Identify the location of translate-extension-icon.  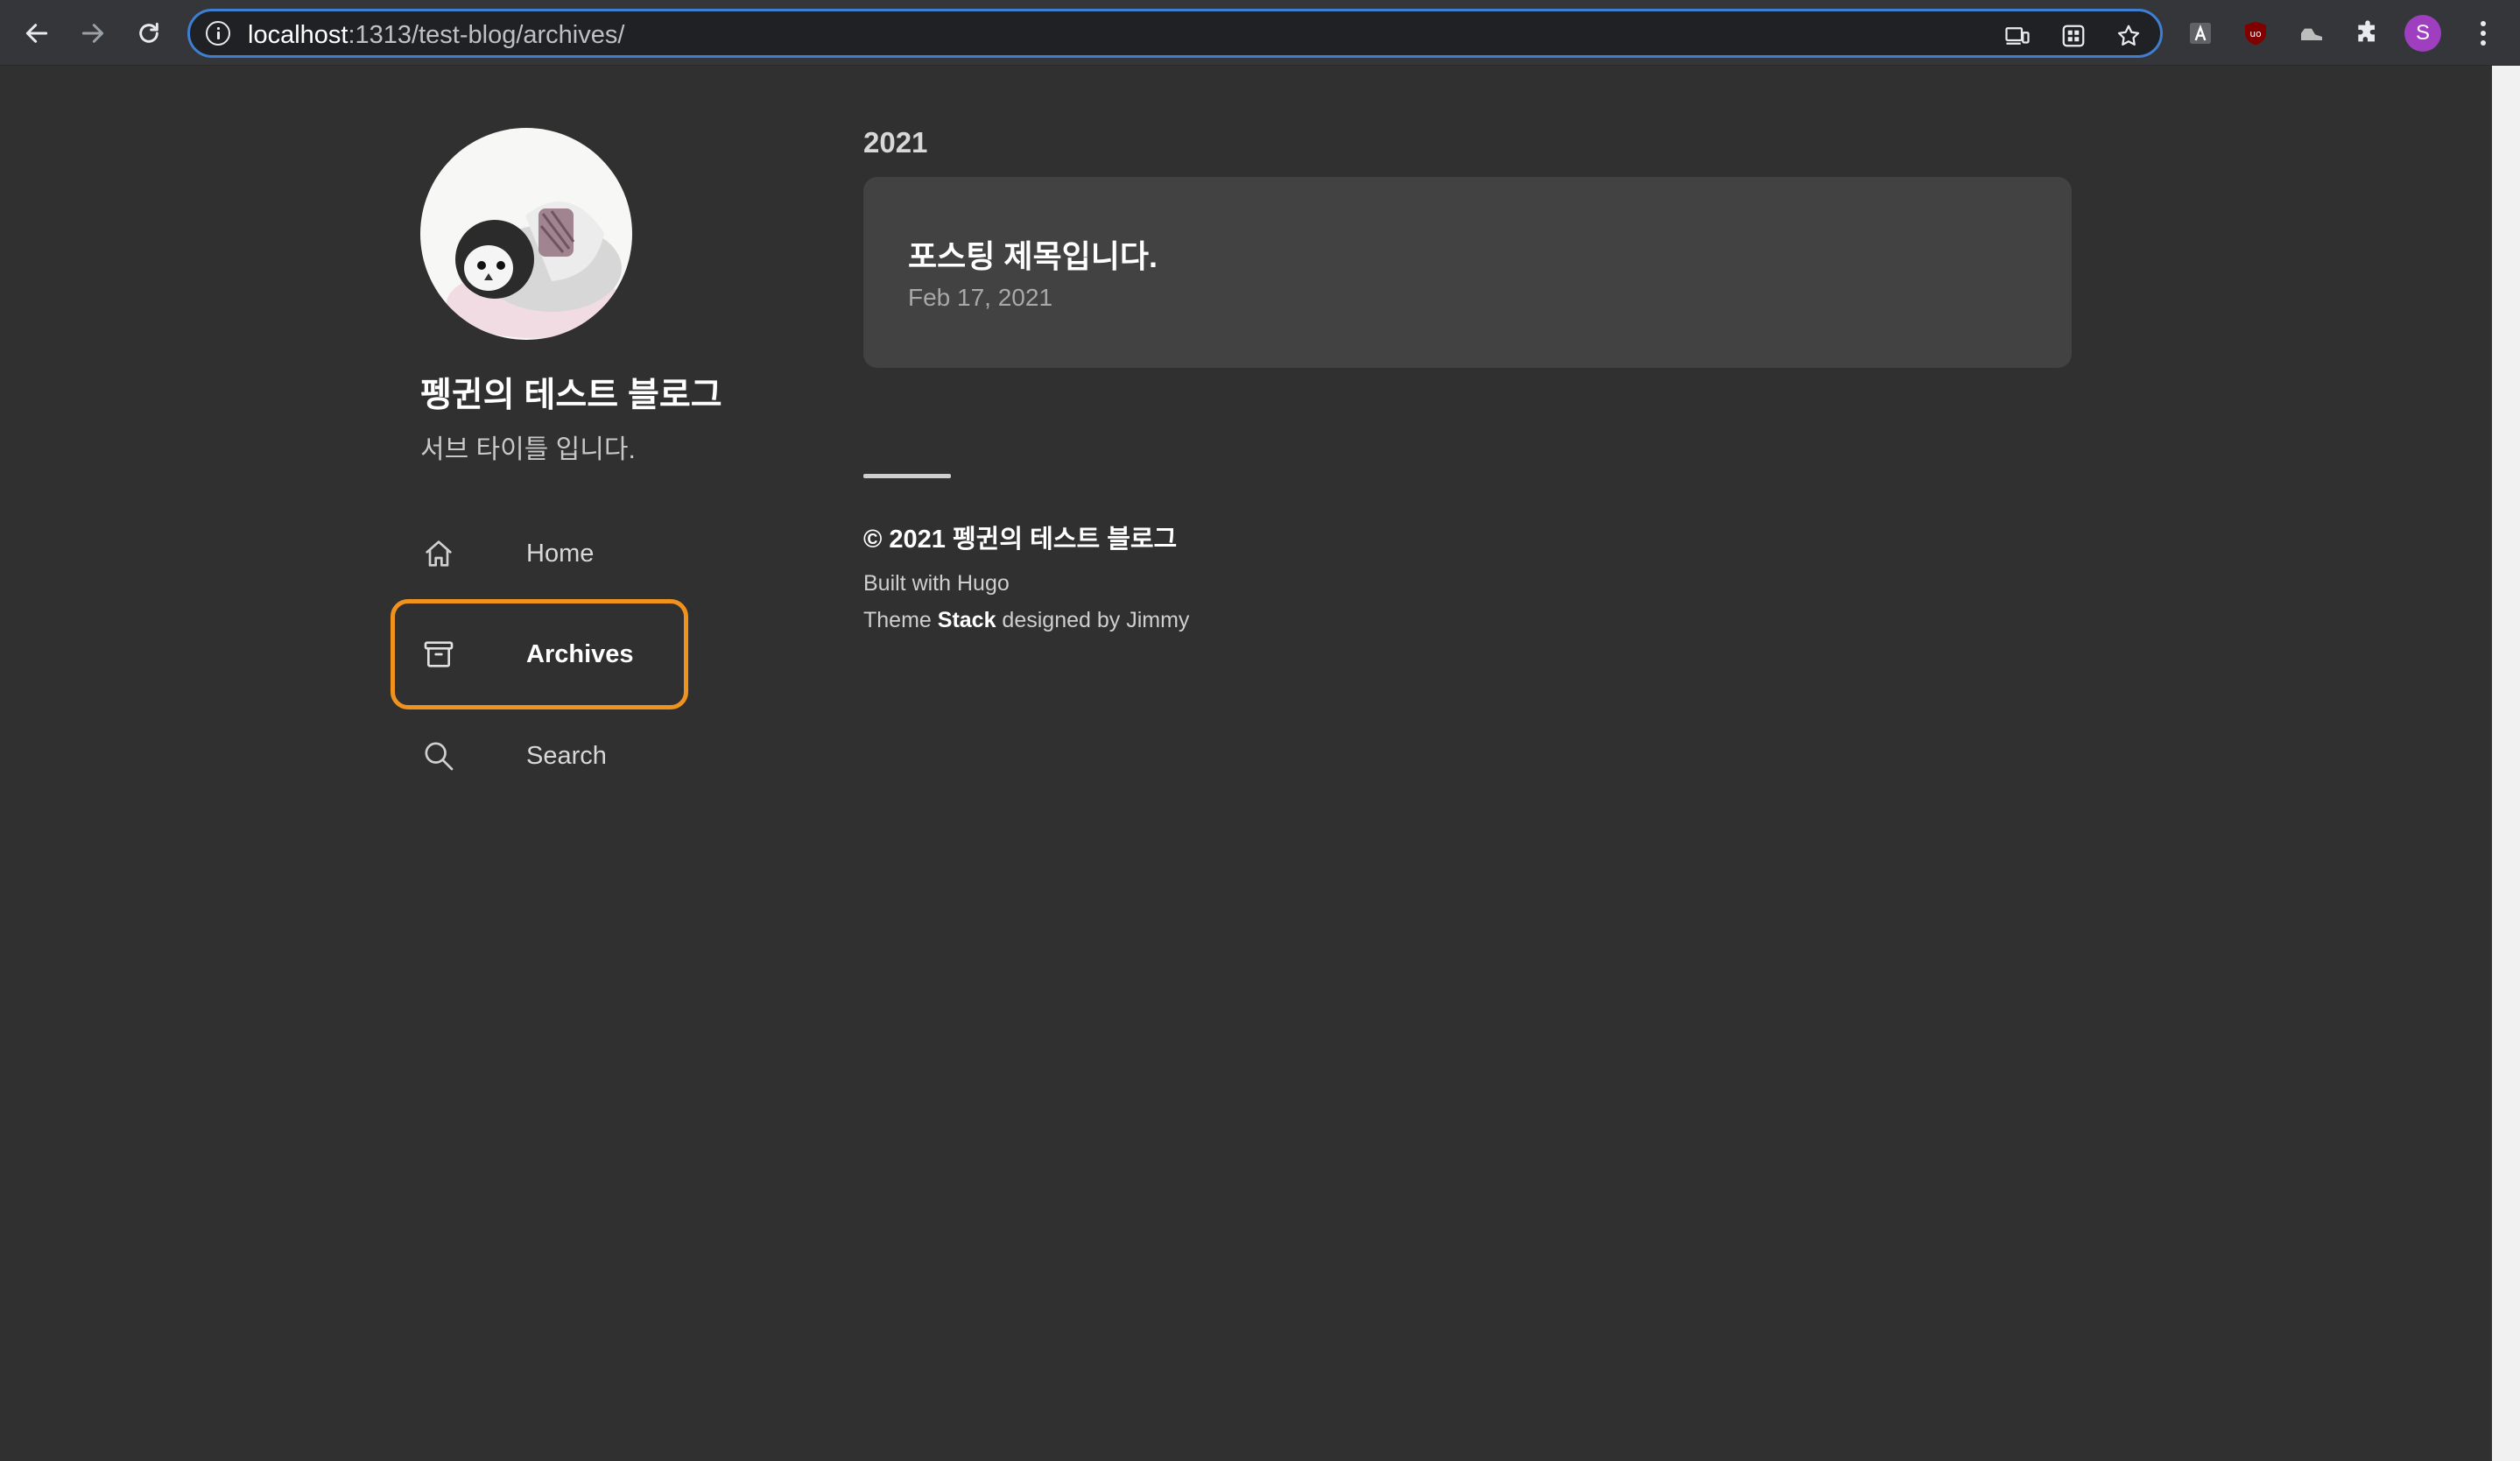
(2200, 33).